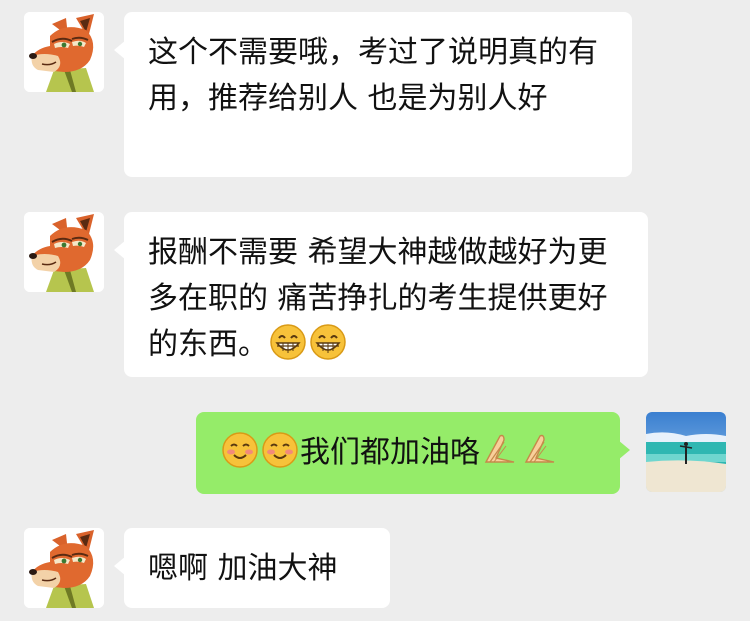 The height and width of the screenshot is (621, 750). What do you see at coordinates (243, 568) in the screenshot?
I see `message-text: 嗯啊 加油大神` at bounding box center [243, 568].